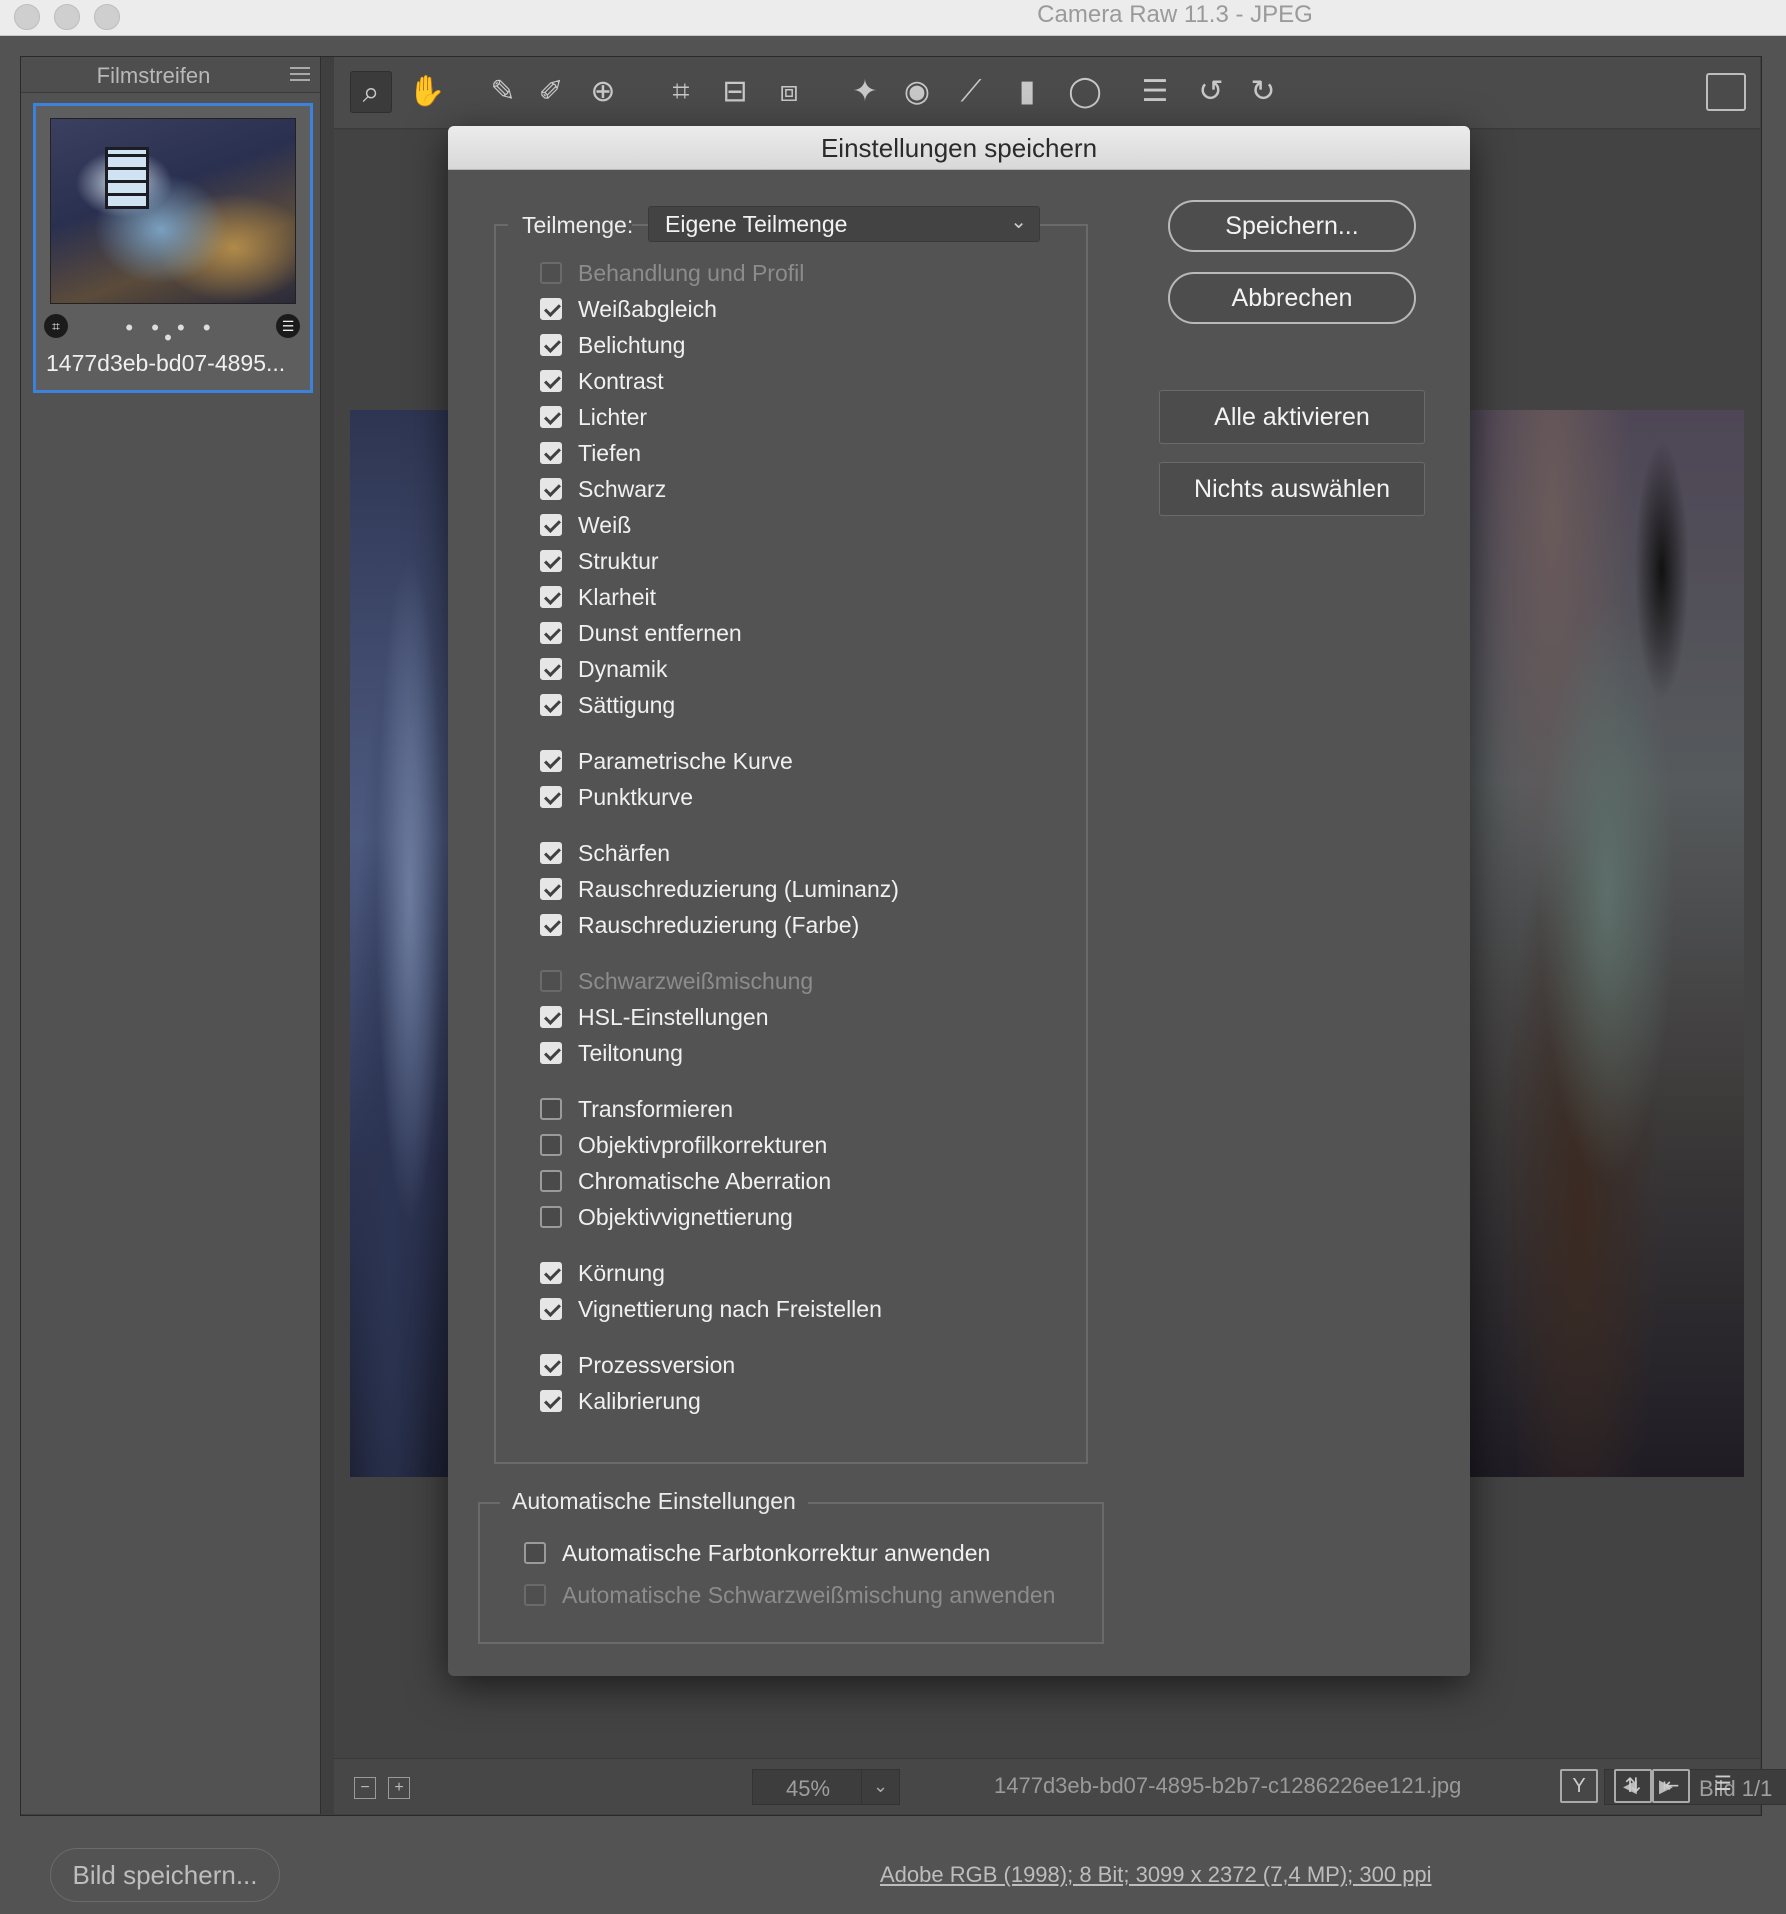 The width and height of the screenshot is (1786, 1914). Describe the element at coordinates (578, 225) in the screenshot. I see `subset-label: Teilmenge:` at that location.